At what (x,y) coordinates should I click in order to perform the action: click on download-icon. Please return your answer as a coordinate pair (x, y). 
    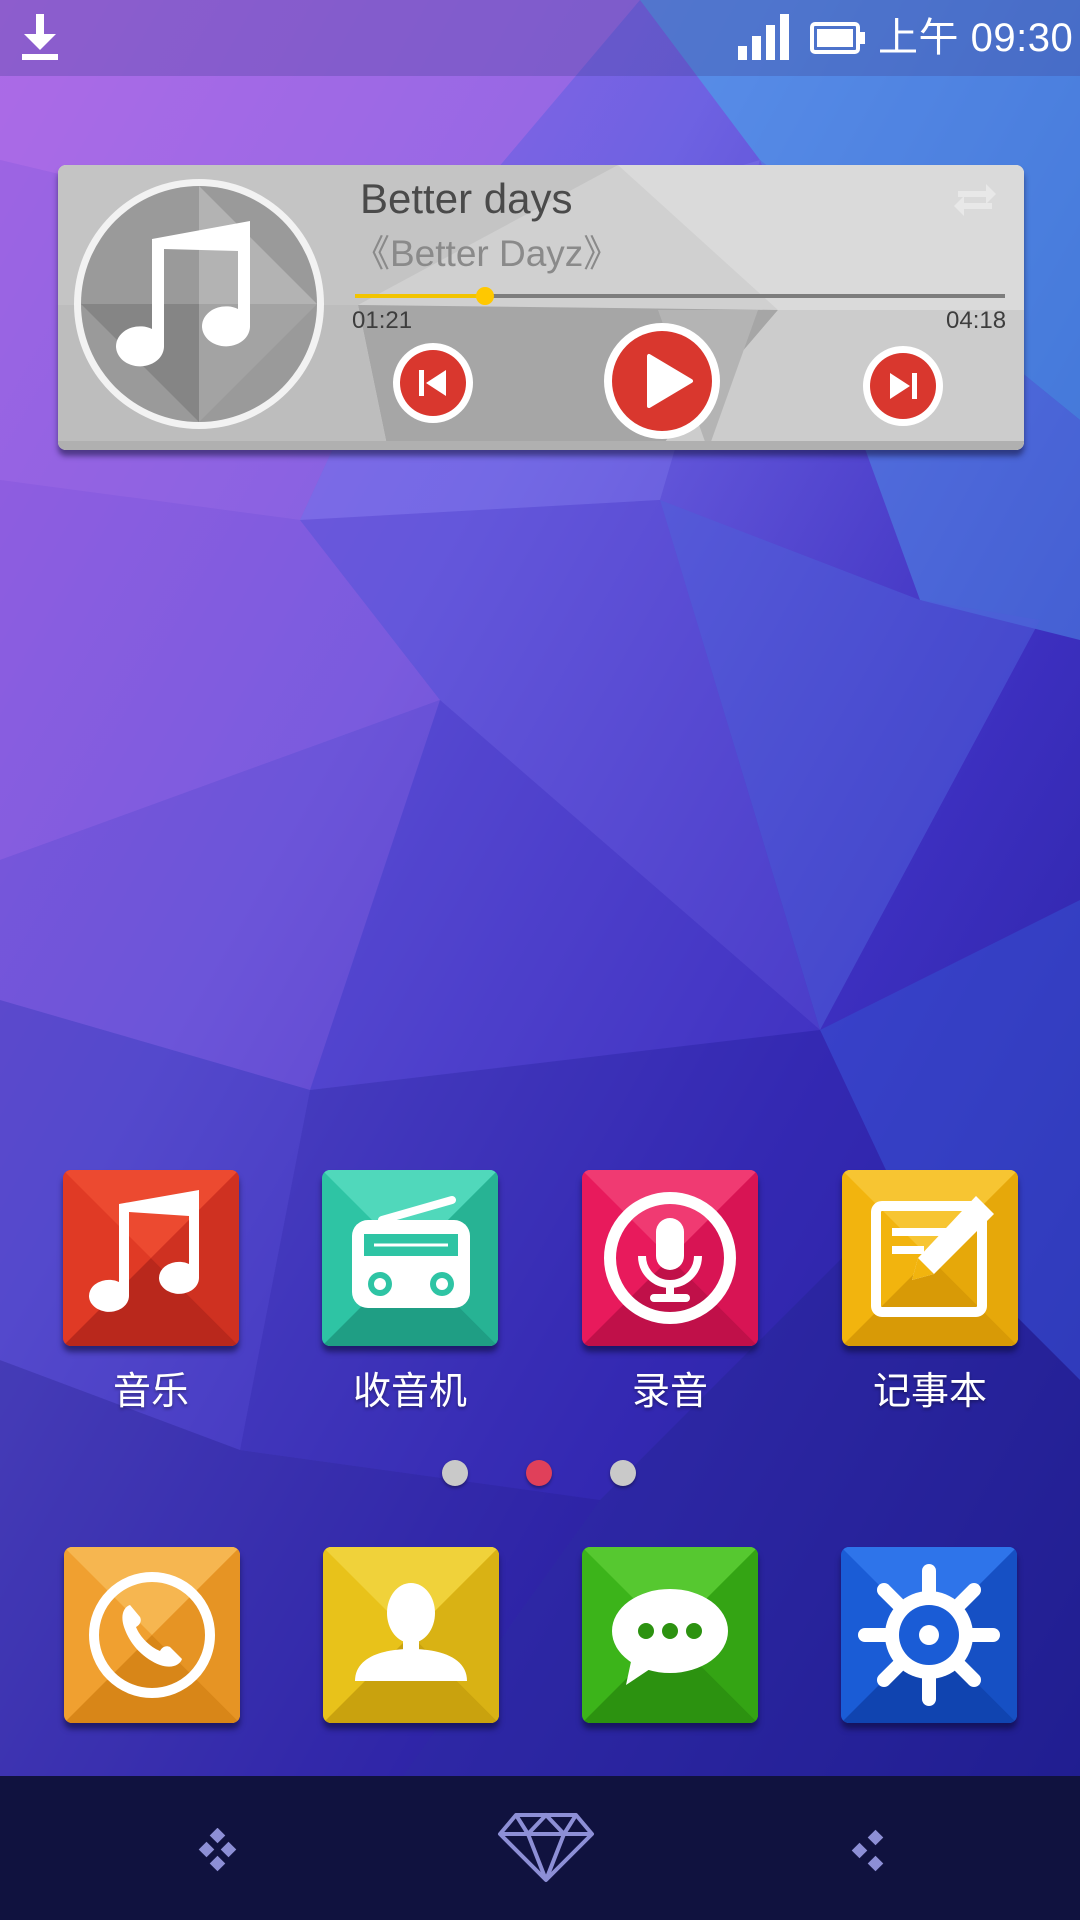
    Looking at the image, I should click on (40, 37).